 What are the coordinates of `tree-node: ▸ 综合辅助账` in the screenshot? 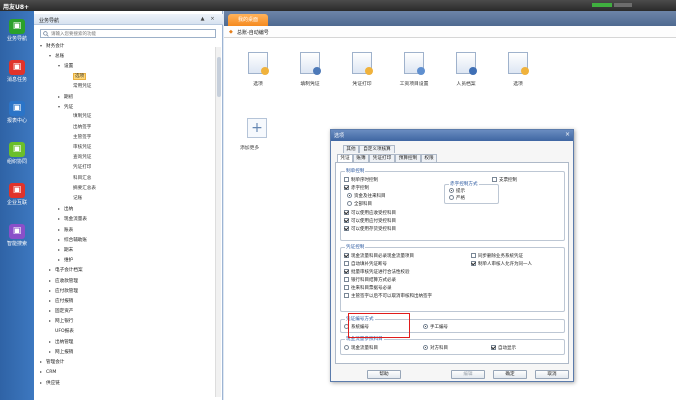 It's located at (72, 240).